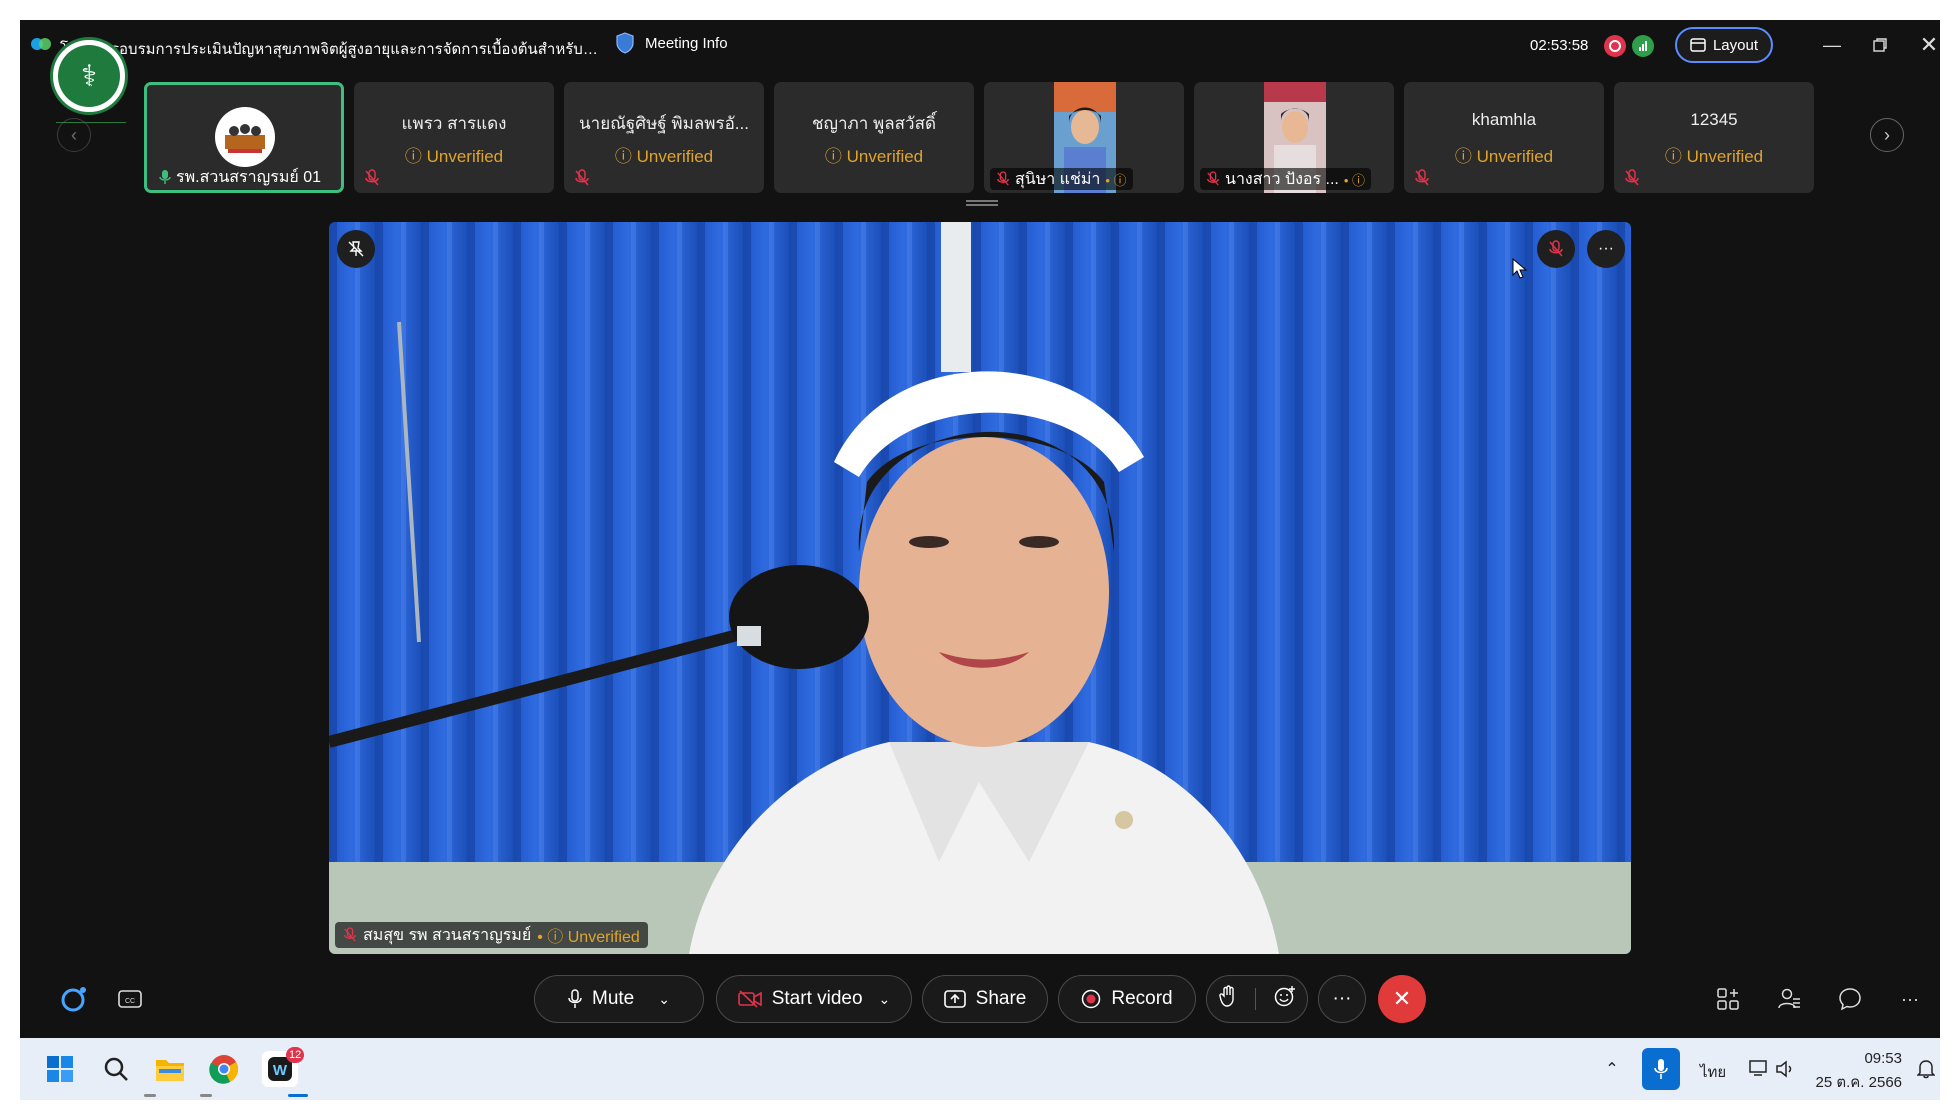  I want to click on participant-tile: นายณัฐศิษฐ์ พิมลพรอั... ⓘ Unverified, so click(664, 137).